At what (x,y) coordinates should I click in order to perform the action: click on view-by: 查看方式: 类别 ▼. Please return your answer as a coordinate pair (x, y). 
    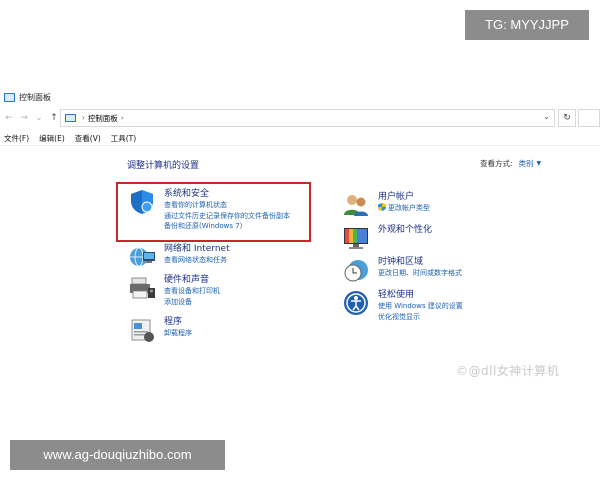
    Looking at the image, I should click on (510, 163).